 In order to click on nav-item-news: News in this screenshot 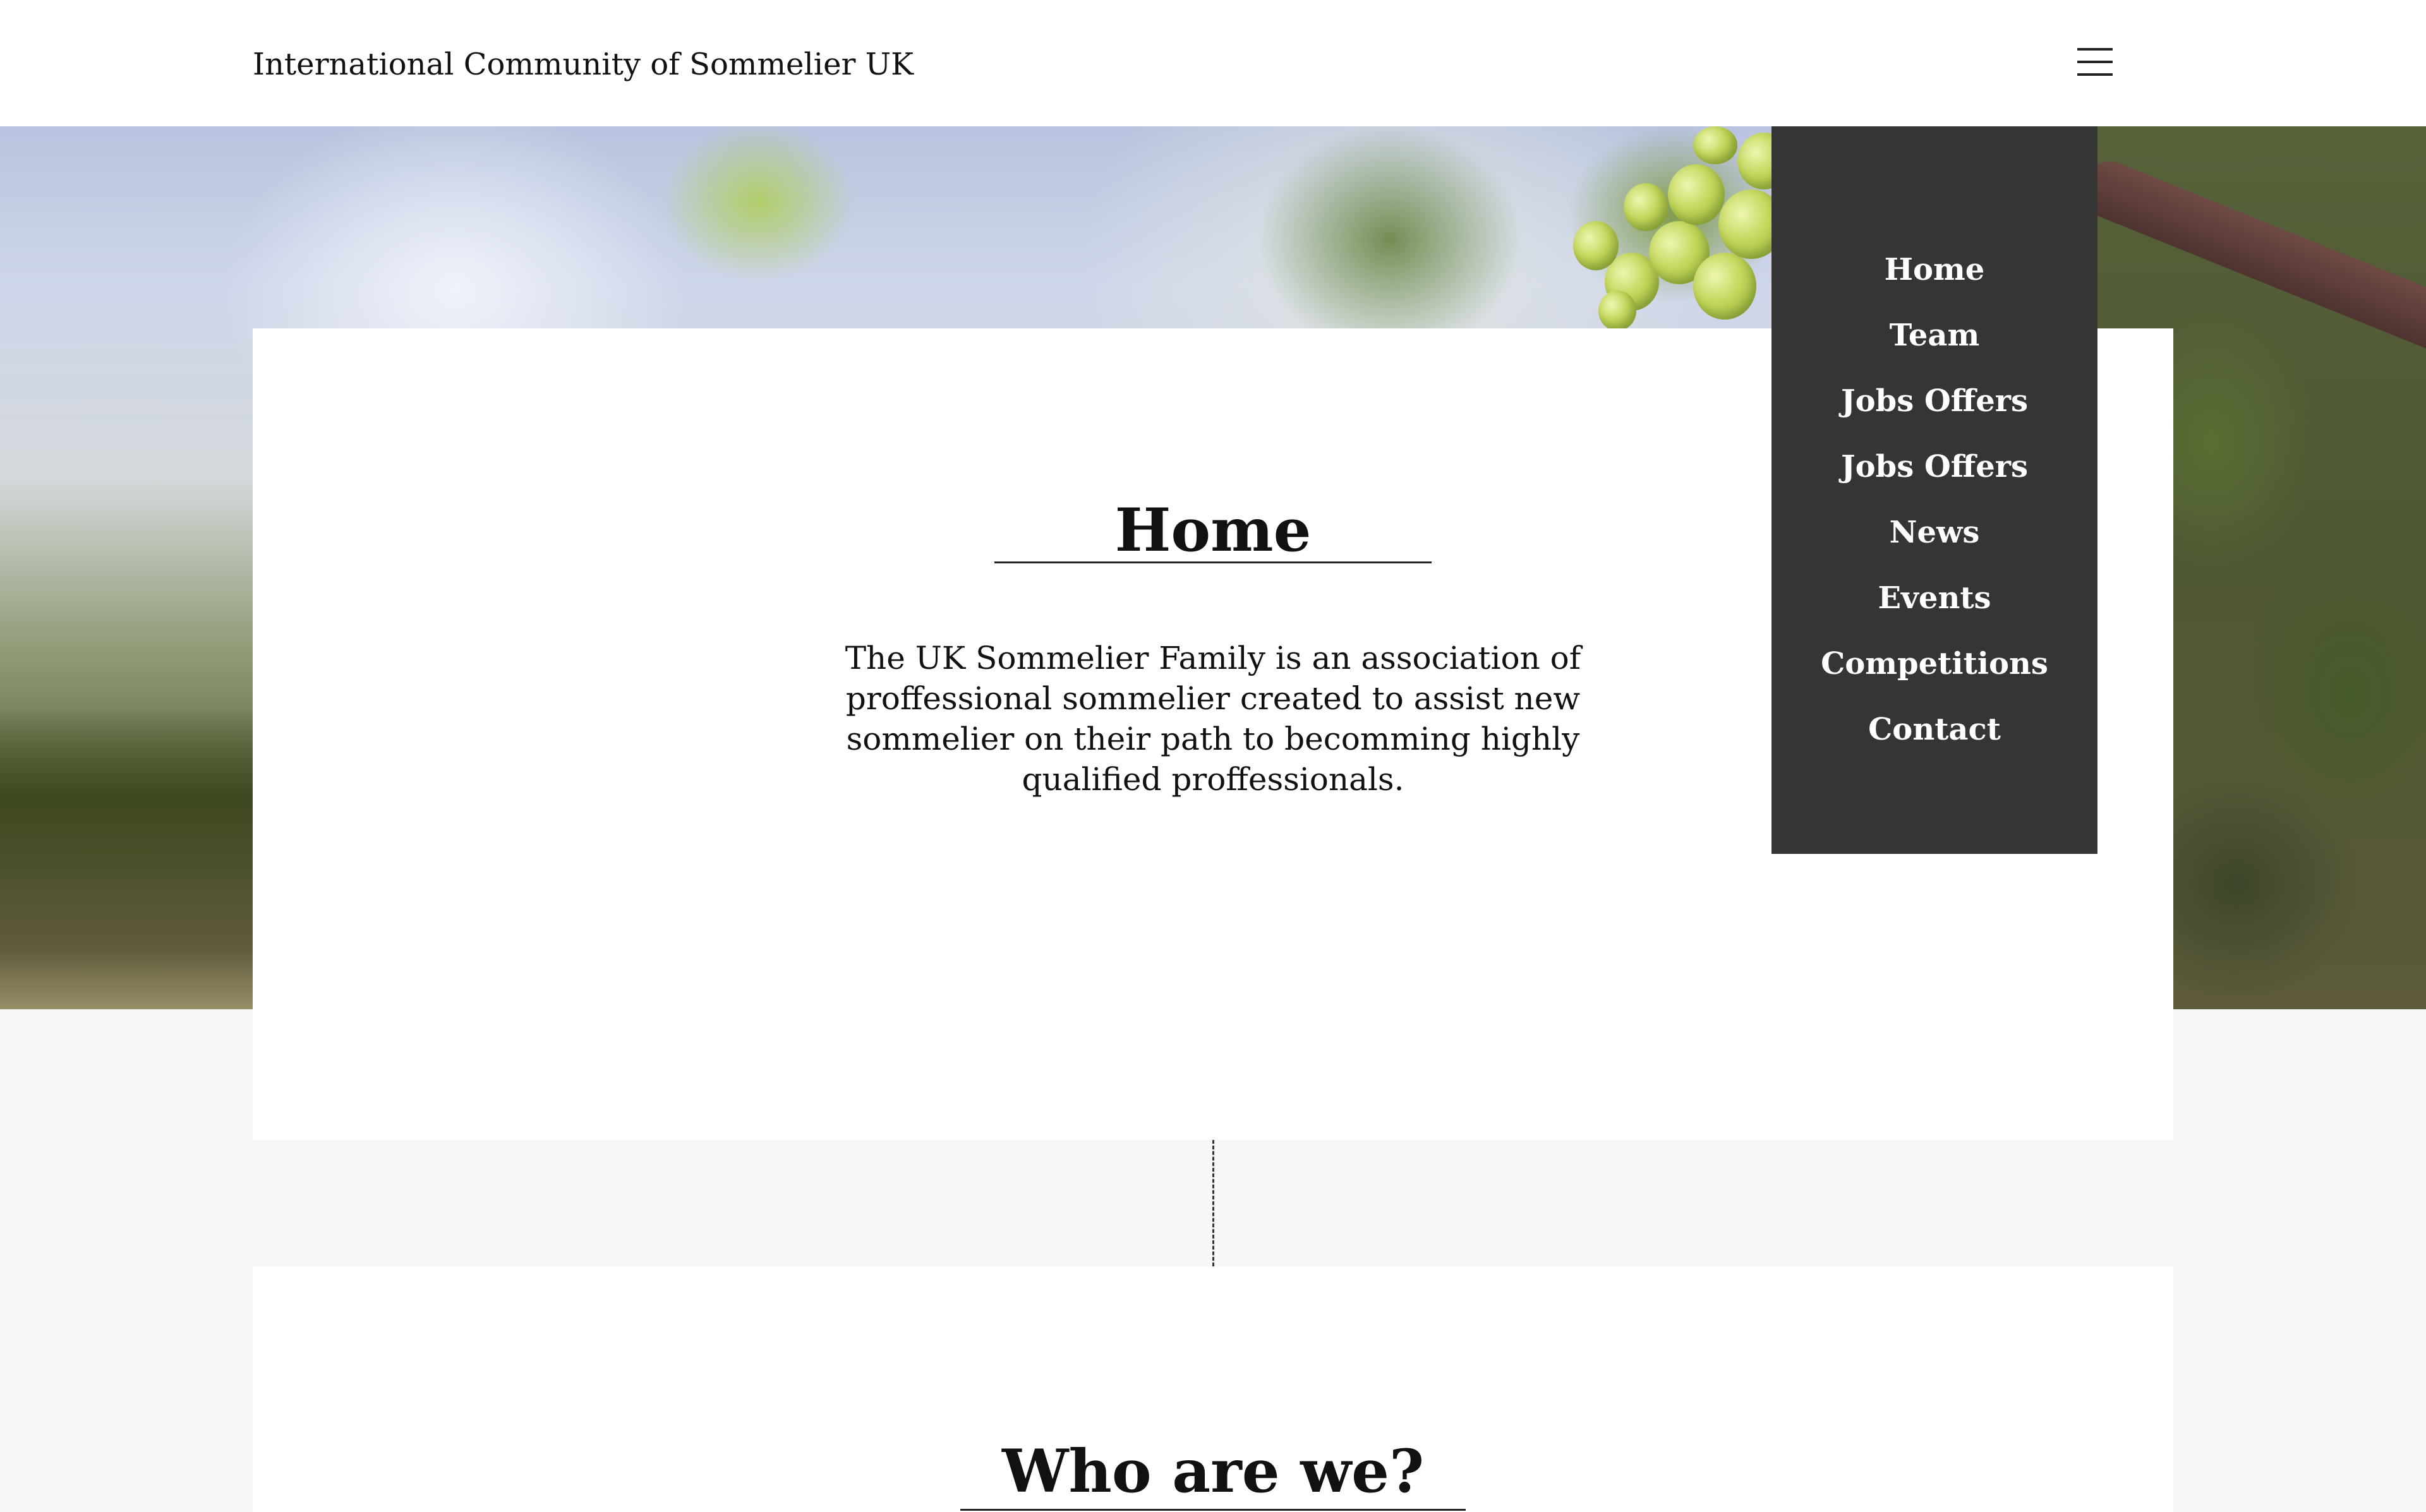, I will do `click(1934, 532)`.